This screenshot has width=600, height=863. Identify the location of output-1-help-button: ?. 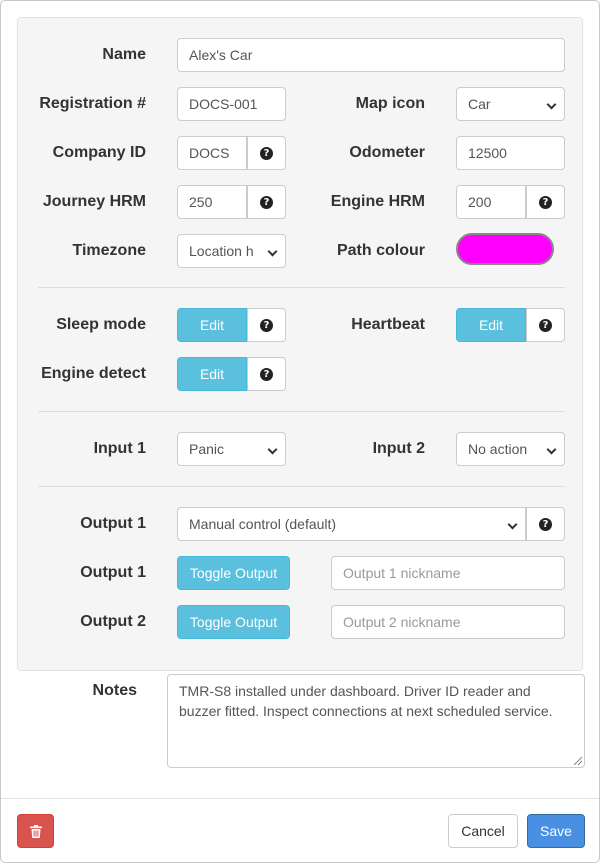
(545, 524).